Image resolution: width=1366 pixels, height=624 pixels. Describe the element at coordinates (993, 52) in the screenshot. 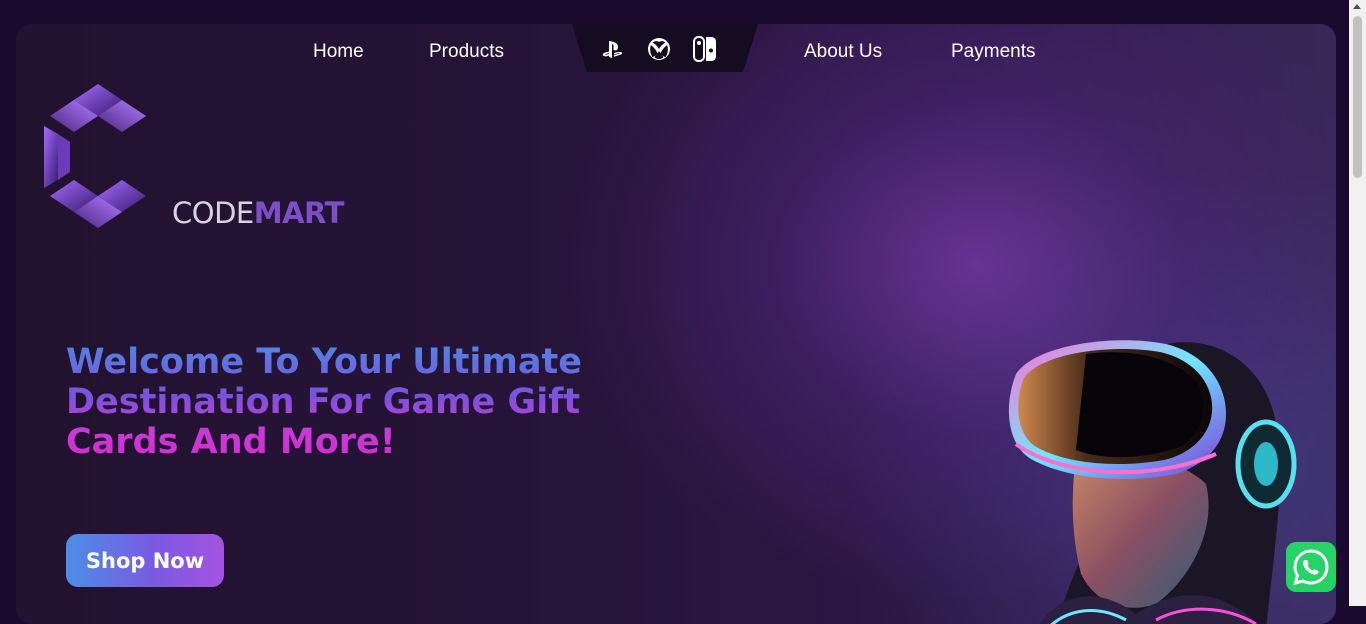

I see `nav-payments-link: Payments` at that location.